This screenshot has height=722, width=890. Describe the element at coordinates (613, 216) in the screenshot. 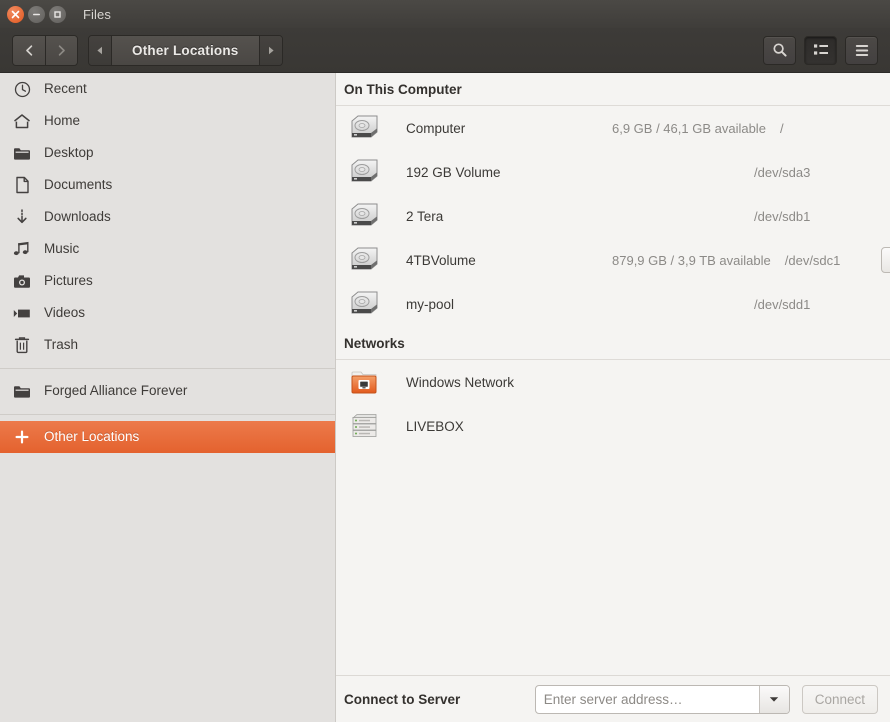

I see `table-row: 2 Tera /dev/sdb1` at that location.